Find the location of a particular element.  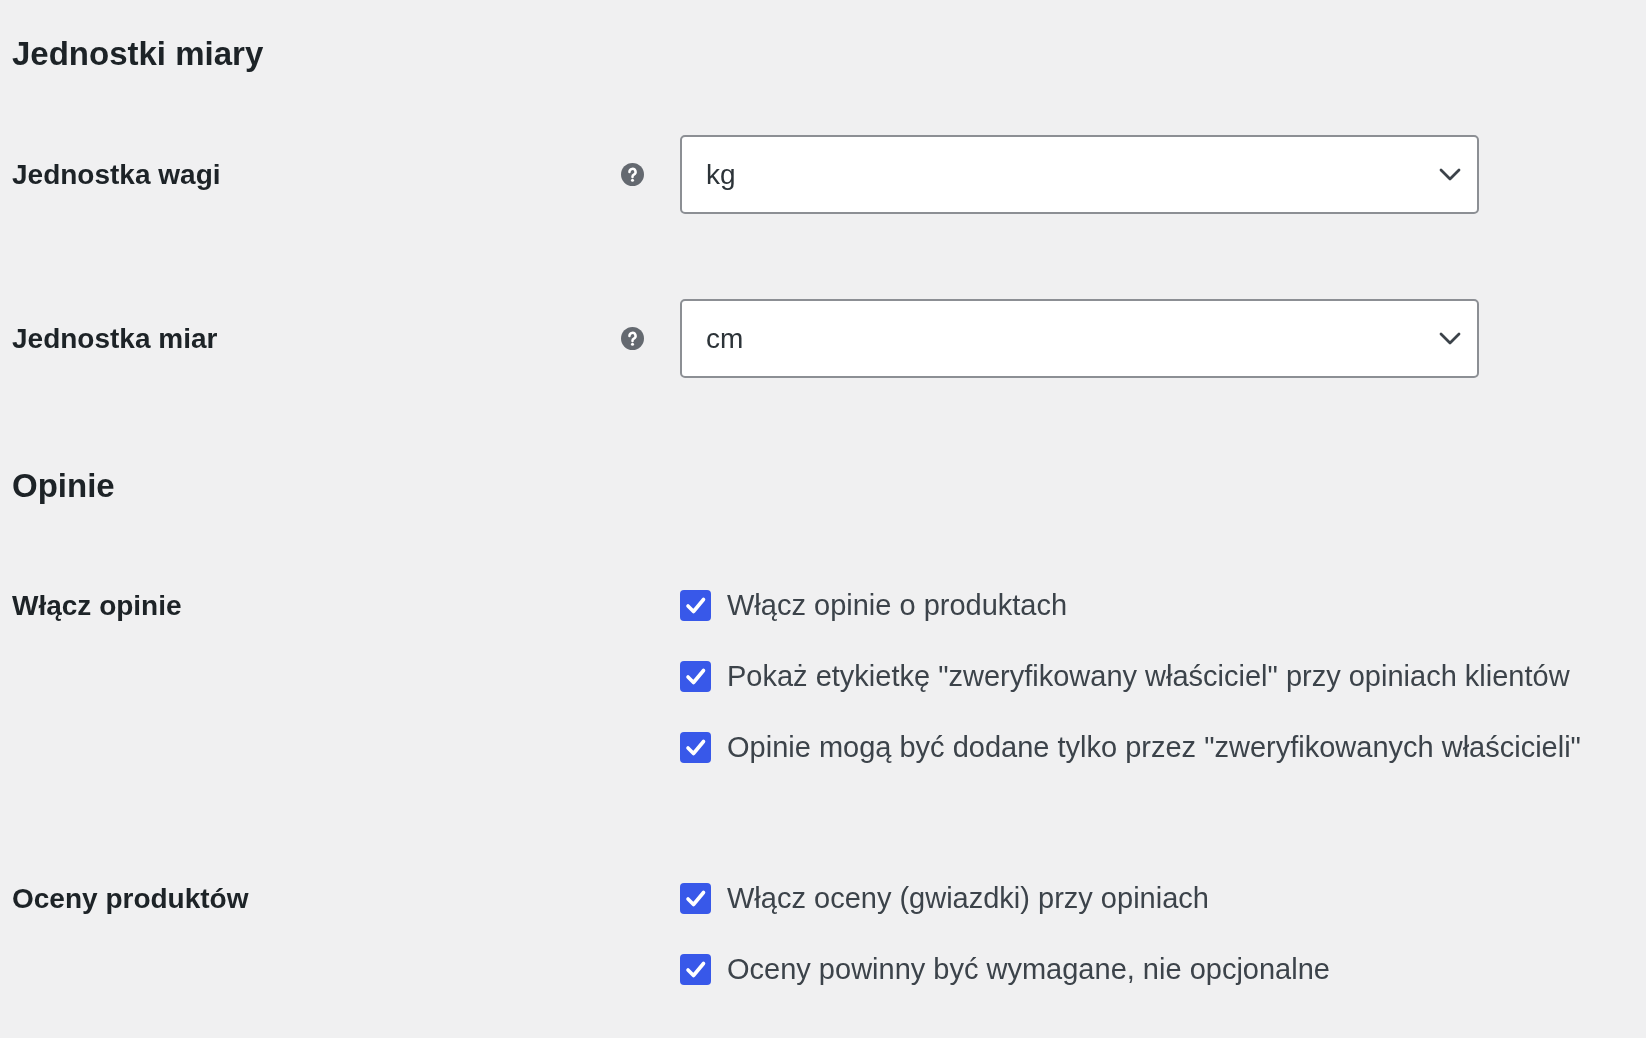

checkbox-label: Pokaż etykietkę "zweryfikowany właściciel" przy opiniach klientów is located at coordinates (1148, 676).